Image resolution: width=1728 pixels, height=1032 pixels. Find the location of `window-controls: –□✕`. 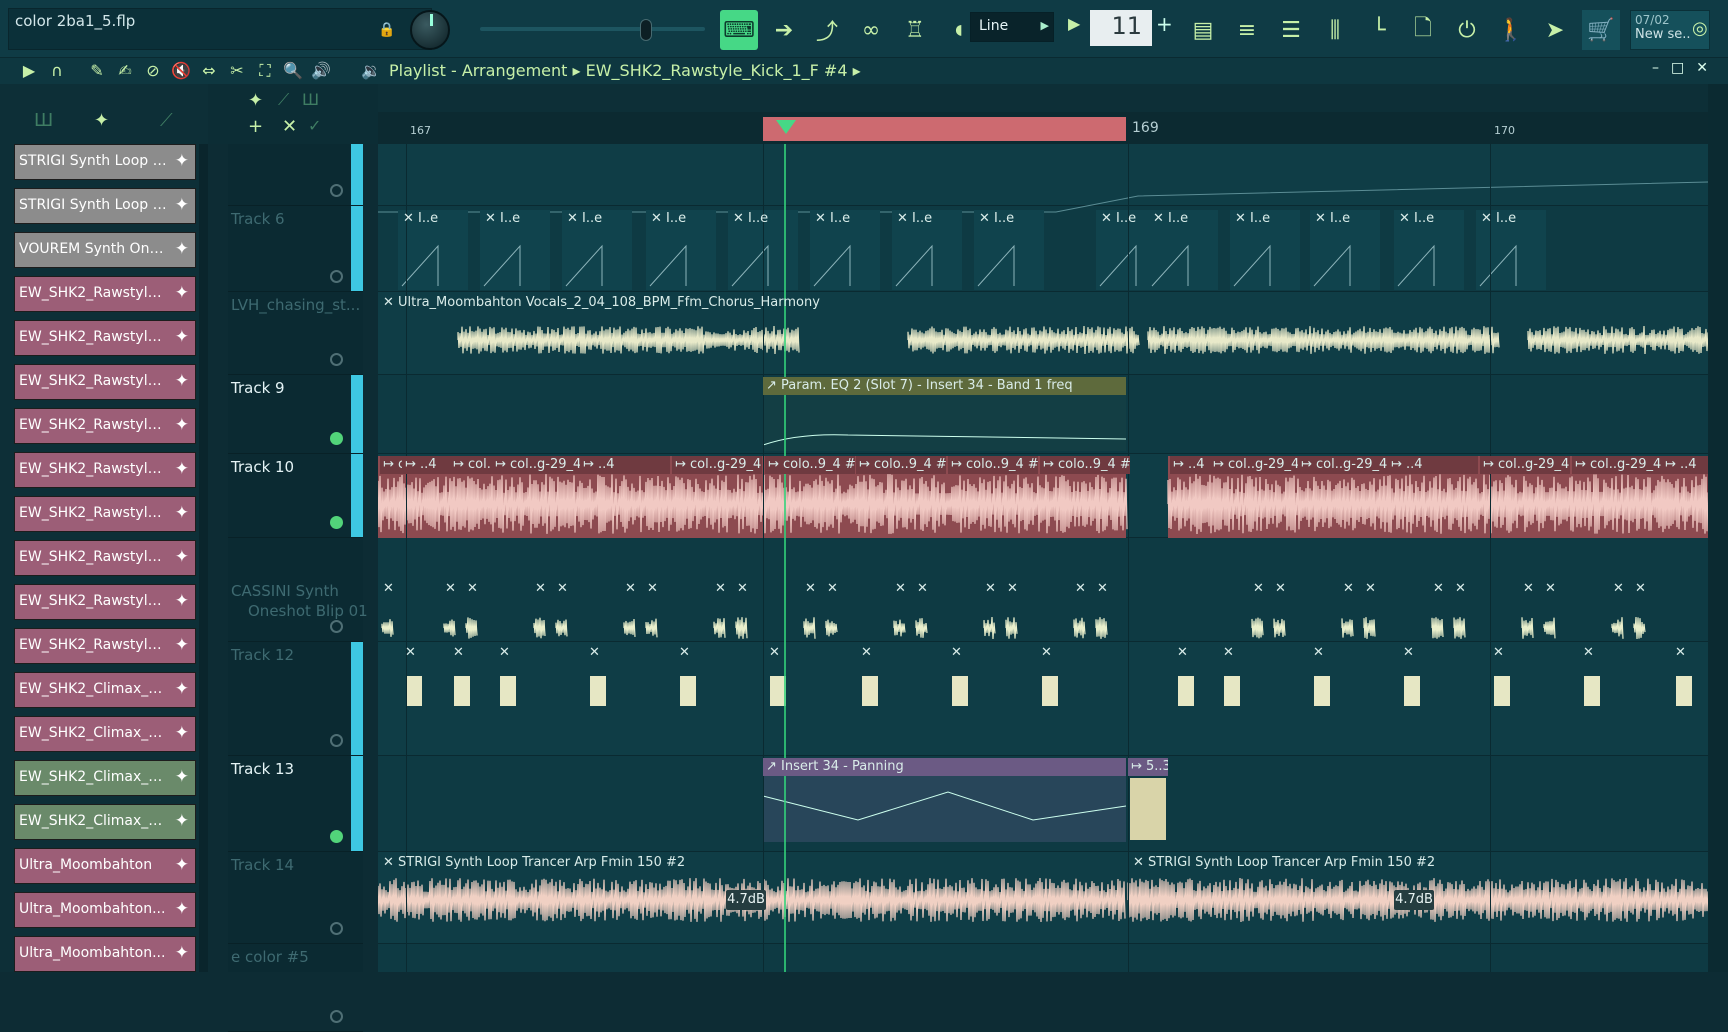

window-controls: –□✕ is located at coordinates (1686, 68).